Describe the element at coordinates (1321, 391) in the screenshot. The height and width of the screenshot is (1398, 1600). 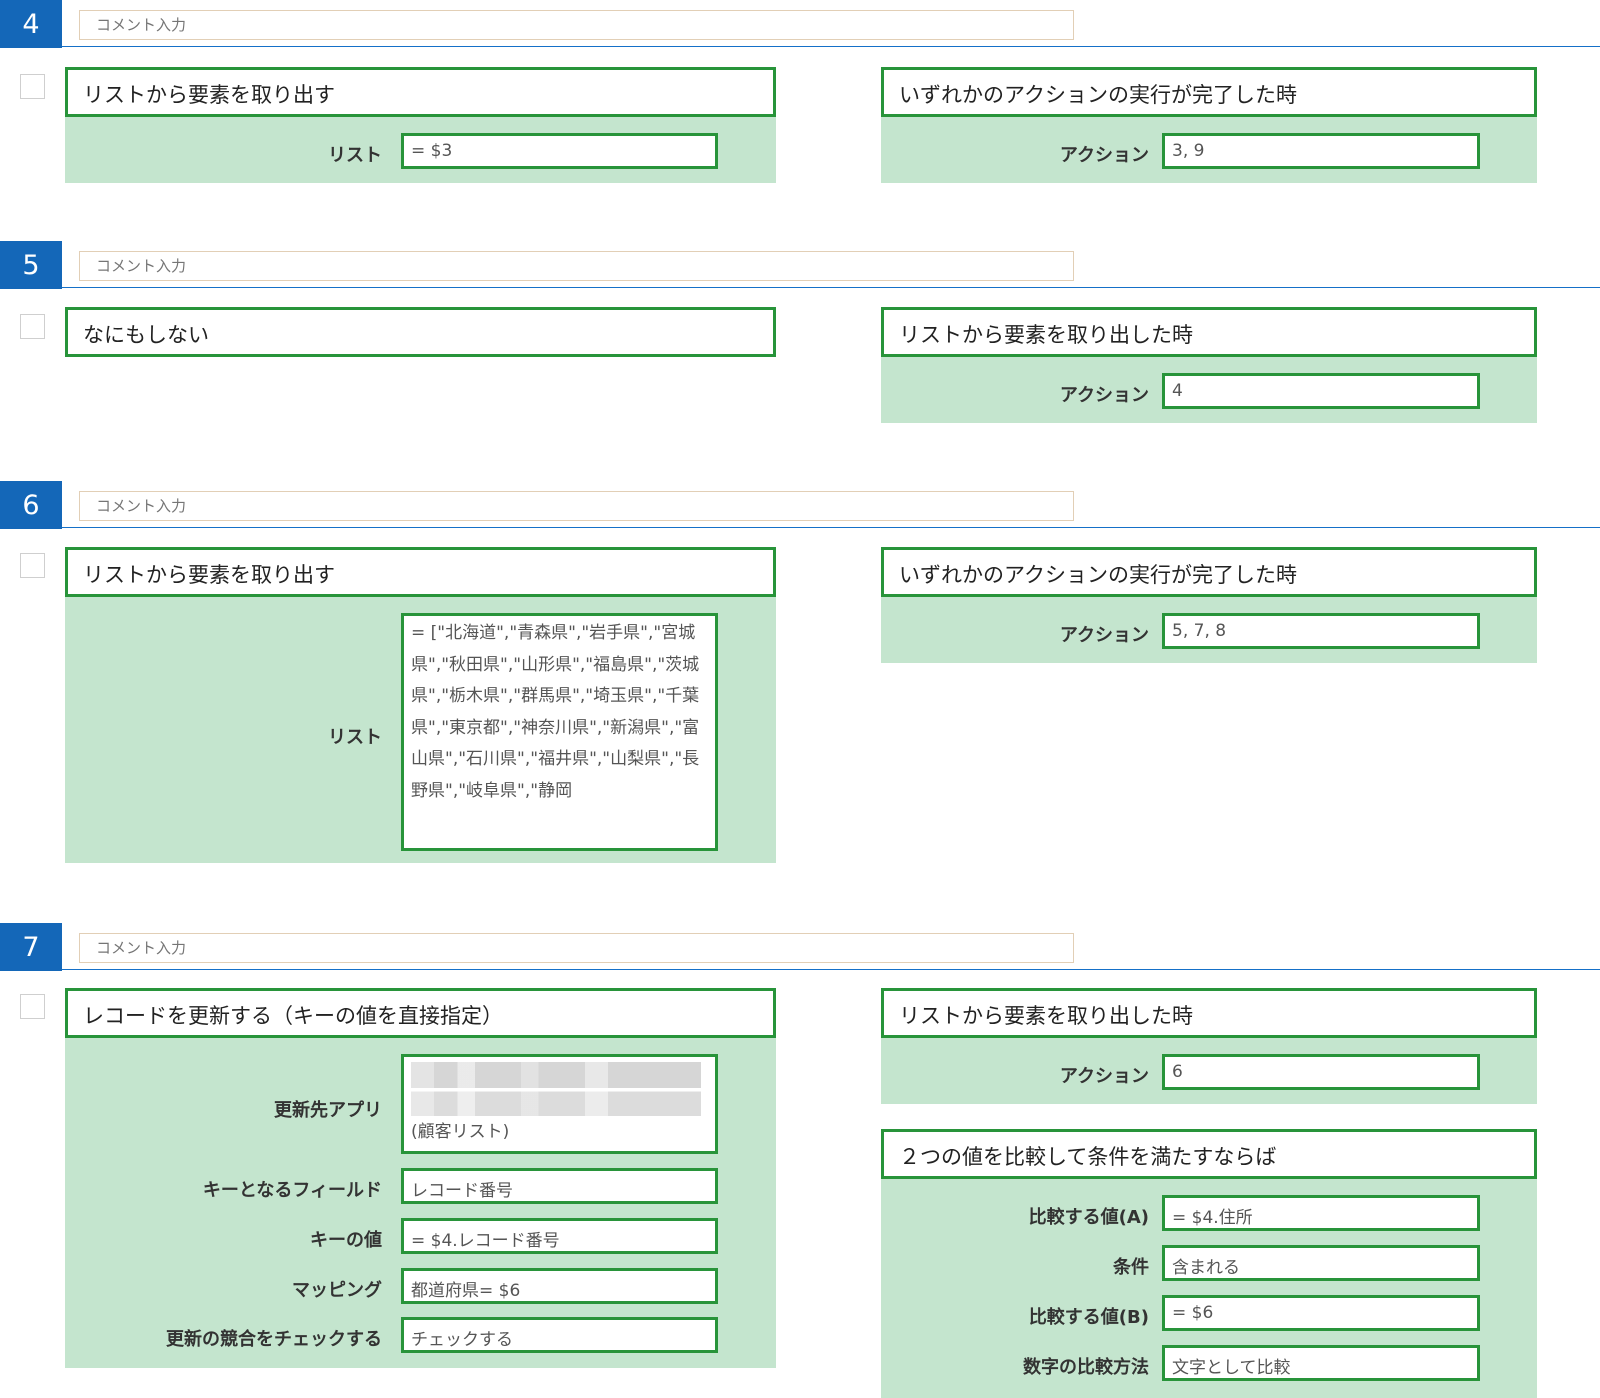
I see `action-field: 4` at that location.